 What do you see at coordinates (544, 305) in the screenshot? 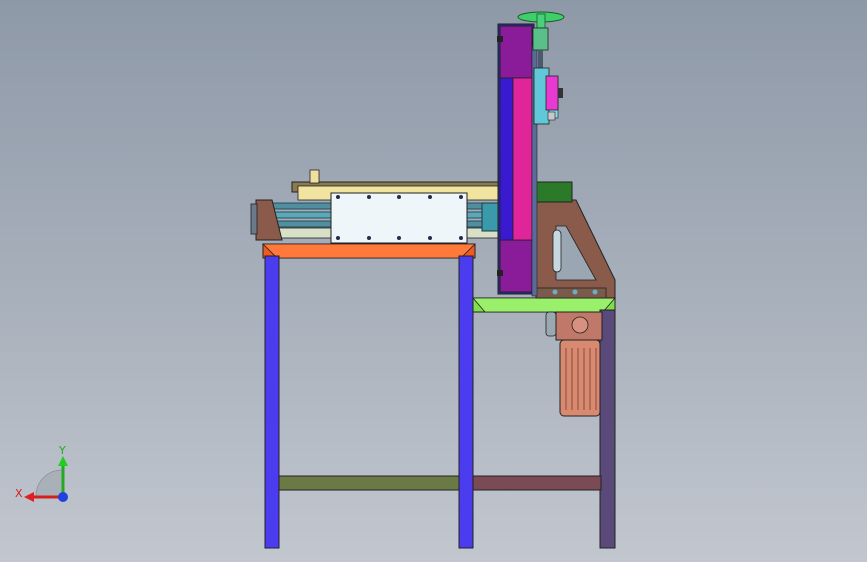
I see `shelf-bevel` at bounding box center [544, 305].